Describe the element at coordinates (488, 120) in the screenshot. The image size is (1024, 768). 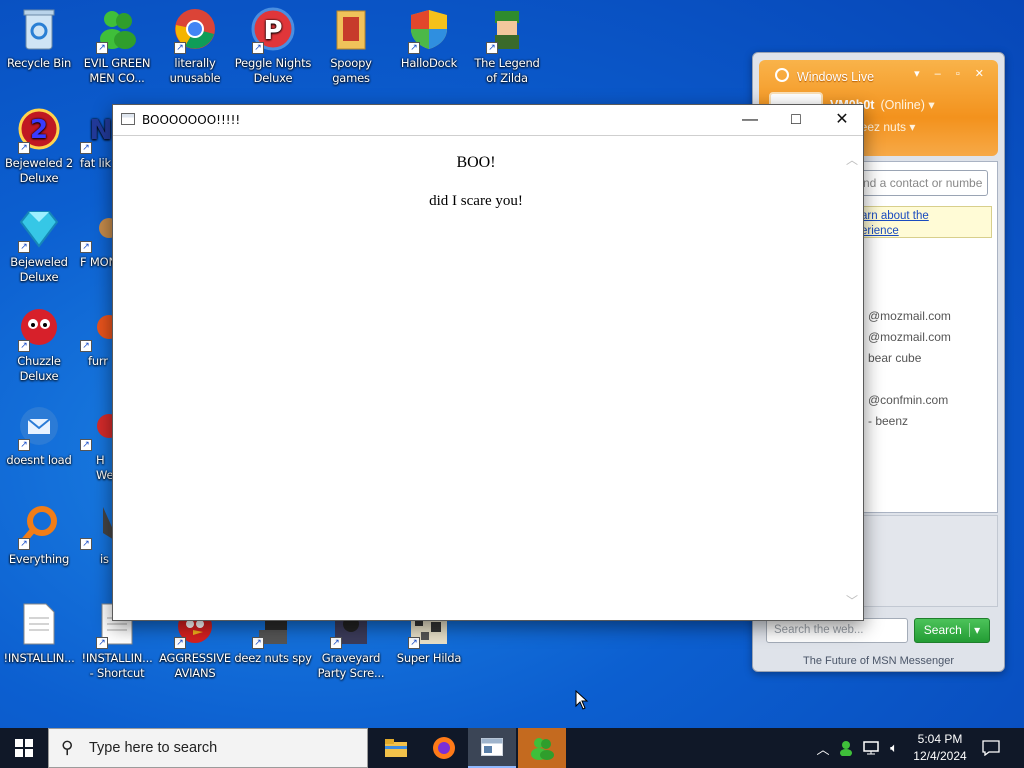
I see `title-bar: BOOOOOOO!!!!! — □ ✕` at that location.